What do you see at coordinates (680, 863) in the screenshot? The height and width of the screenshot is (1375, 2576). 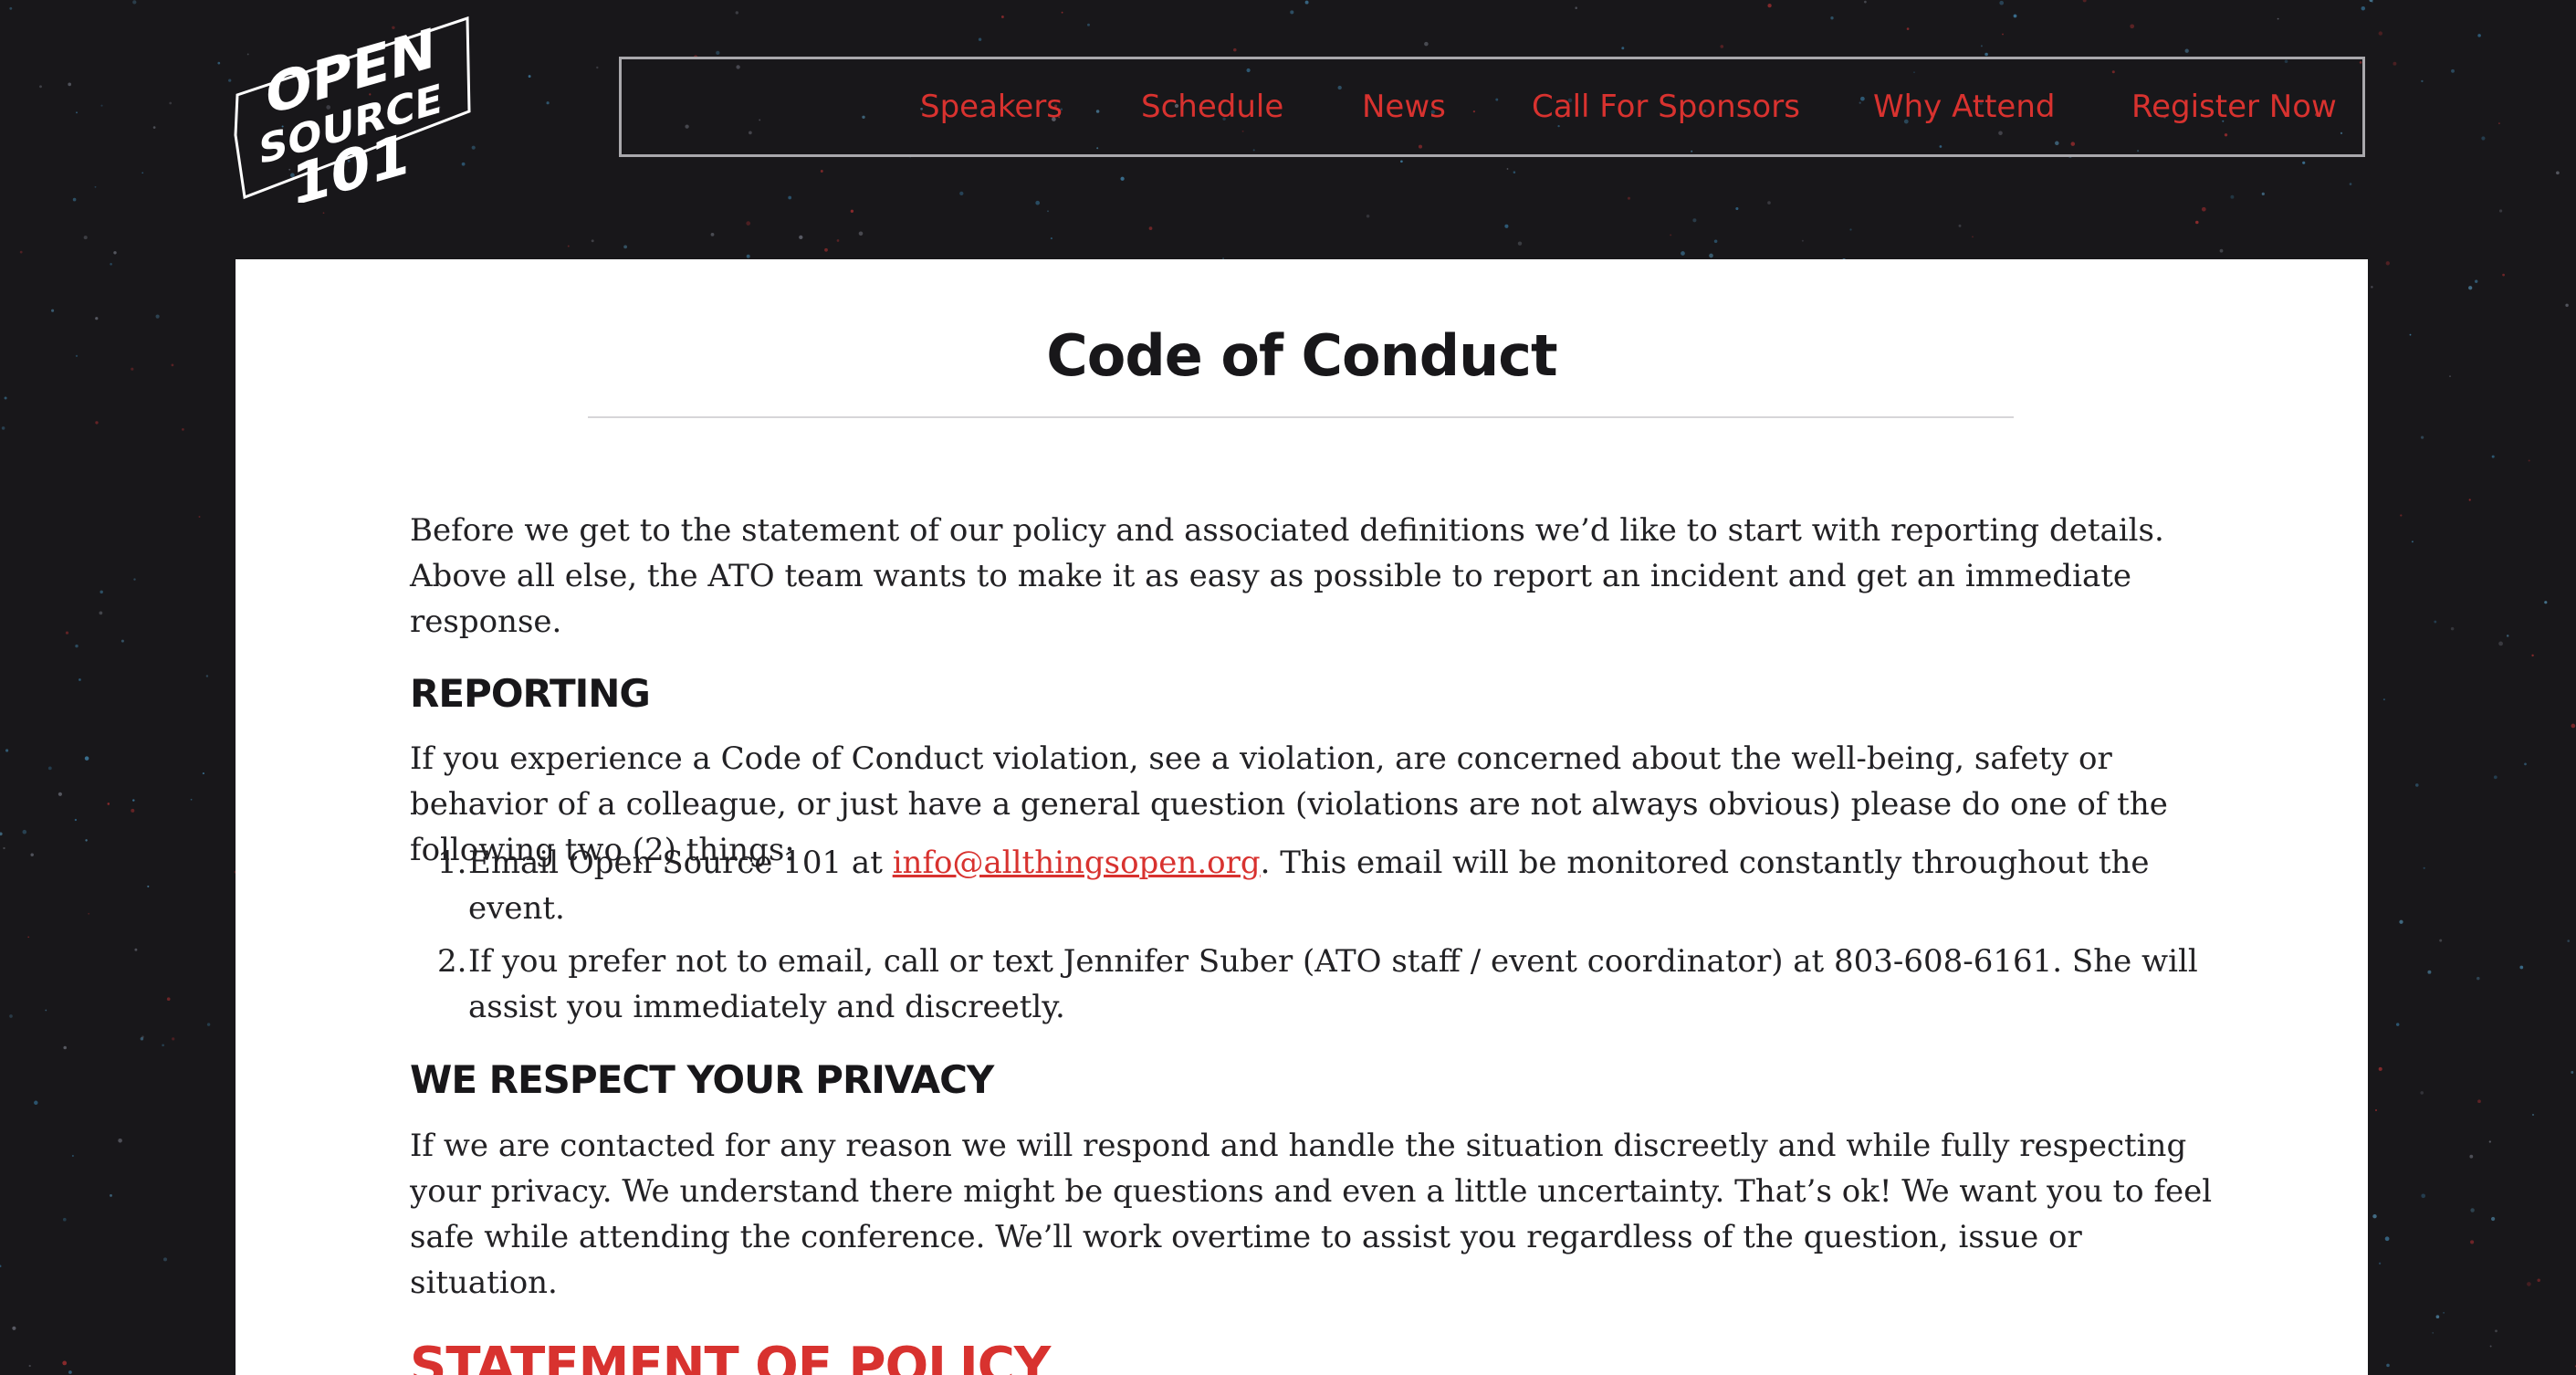 I see `list-item-text: Email Open Source 101 at` at bounding box center [680, 863].